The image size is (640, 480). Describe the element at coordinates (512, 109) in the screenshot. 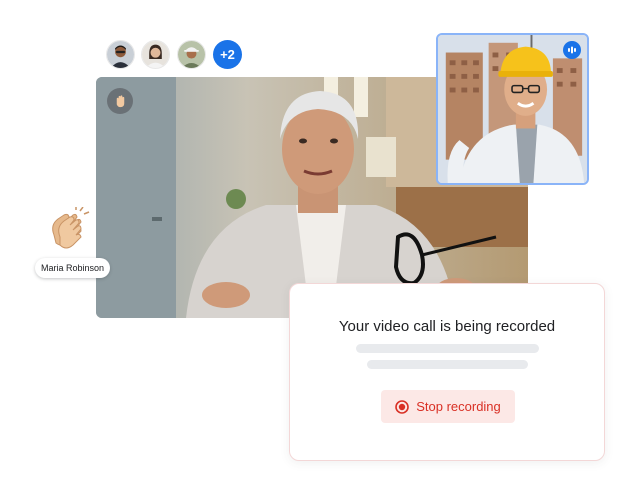

I see `self-view-tile` at that location.